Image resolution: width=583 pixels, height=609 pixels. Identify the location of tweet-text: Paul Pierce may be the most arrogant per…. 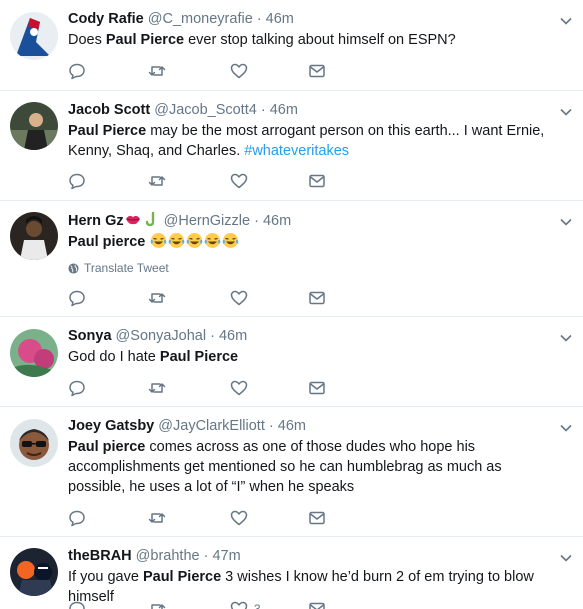
(308, 141).